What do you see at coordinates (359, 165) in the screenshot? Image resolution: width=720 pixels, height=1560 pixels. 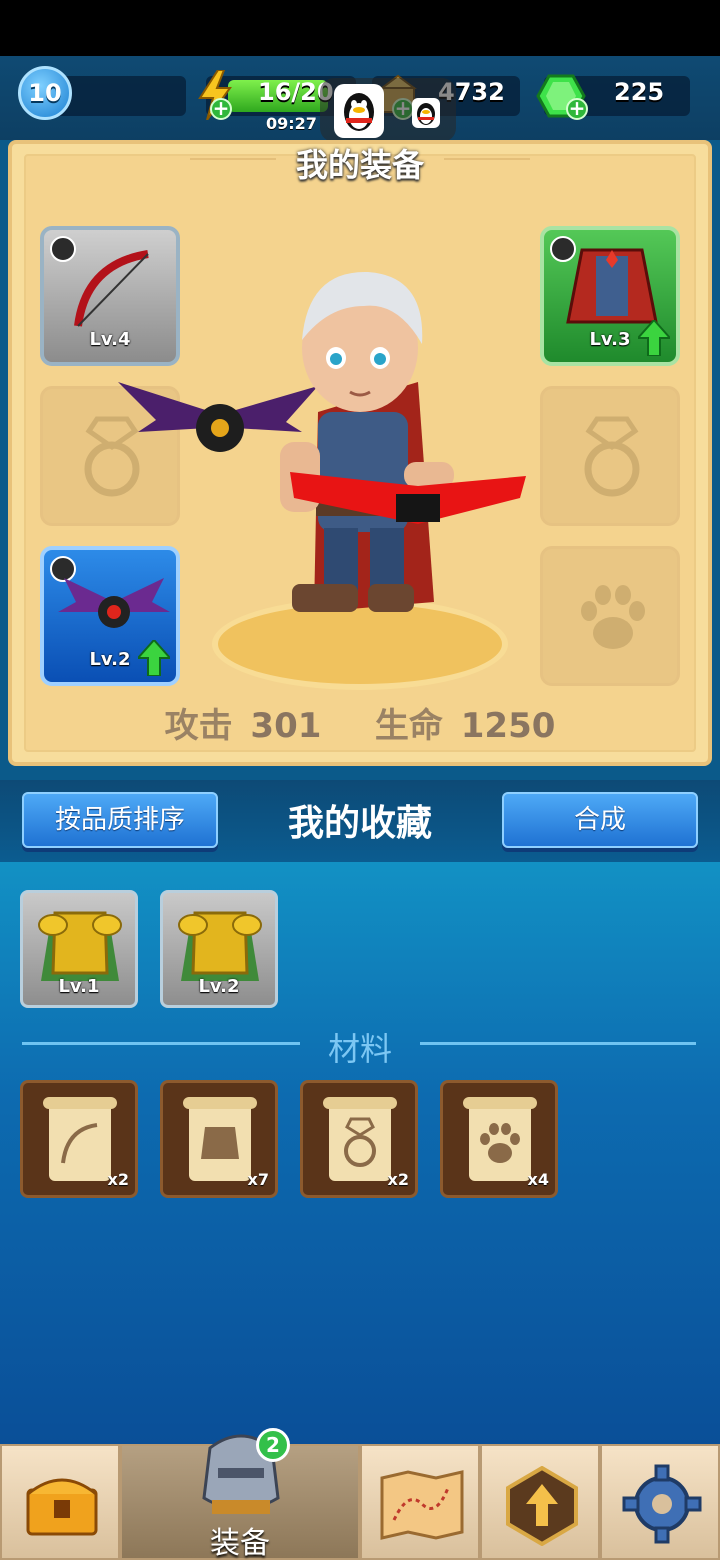 I see `equipment-title: 我的装备` at bounding box center [359, 165].